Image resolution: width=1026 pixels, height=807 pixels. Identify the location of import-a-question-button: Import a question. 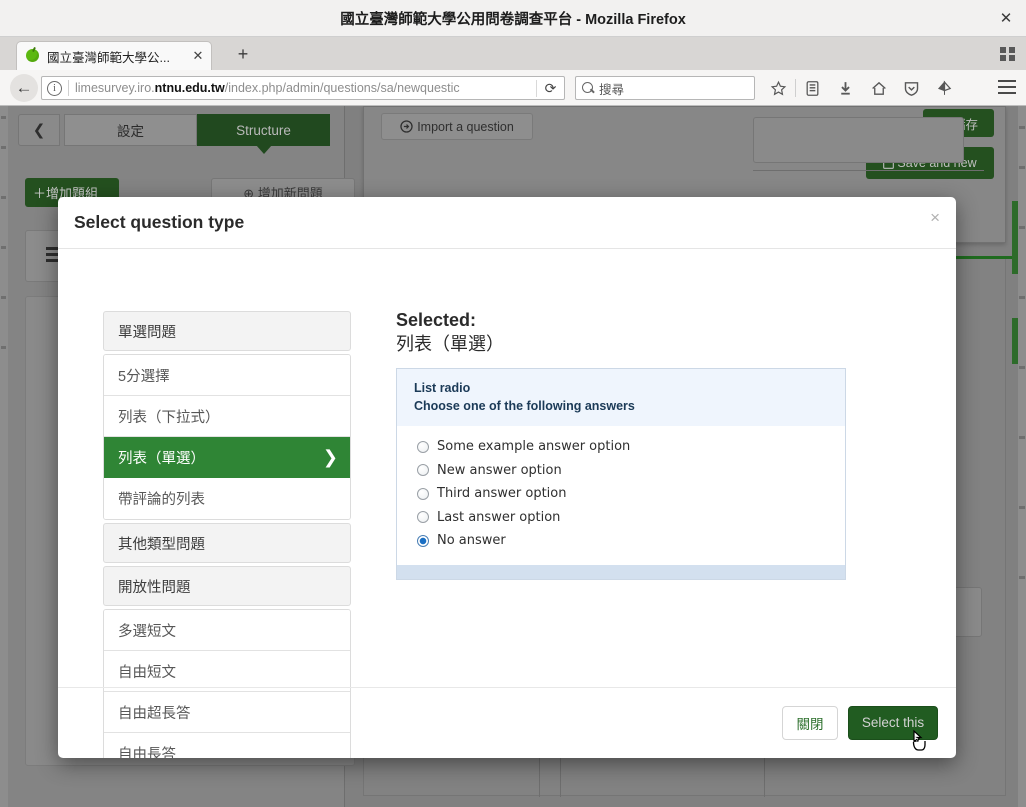
(457, 126).